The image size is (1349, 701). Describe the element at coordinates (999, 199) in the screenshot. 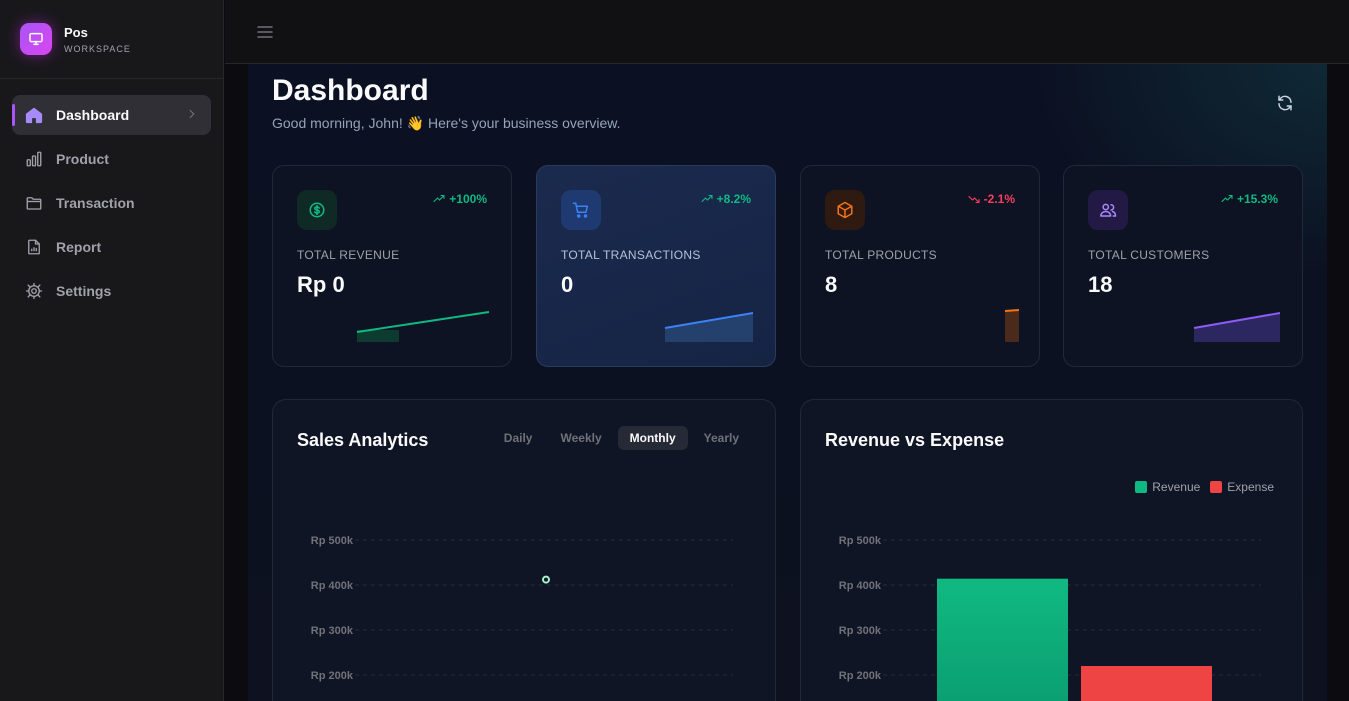

I see `trend-value: -2.1%` at that location.